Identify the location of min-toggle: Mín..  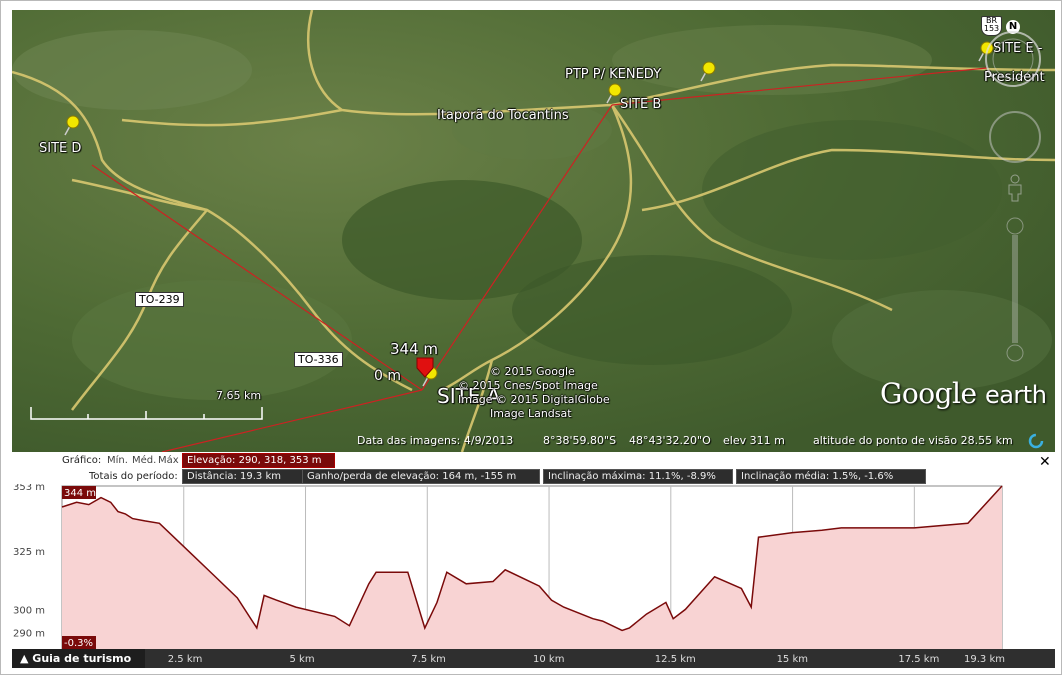
(117, 460).